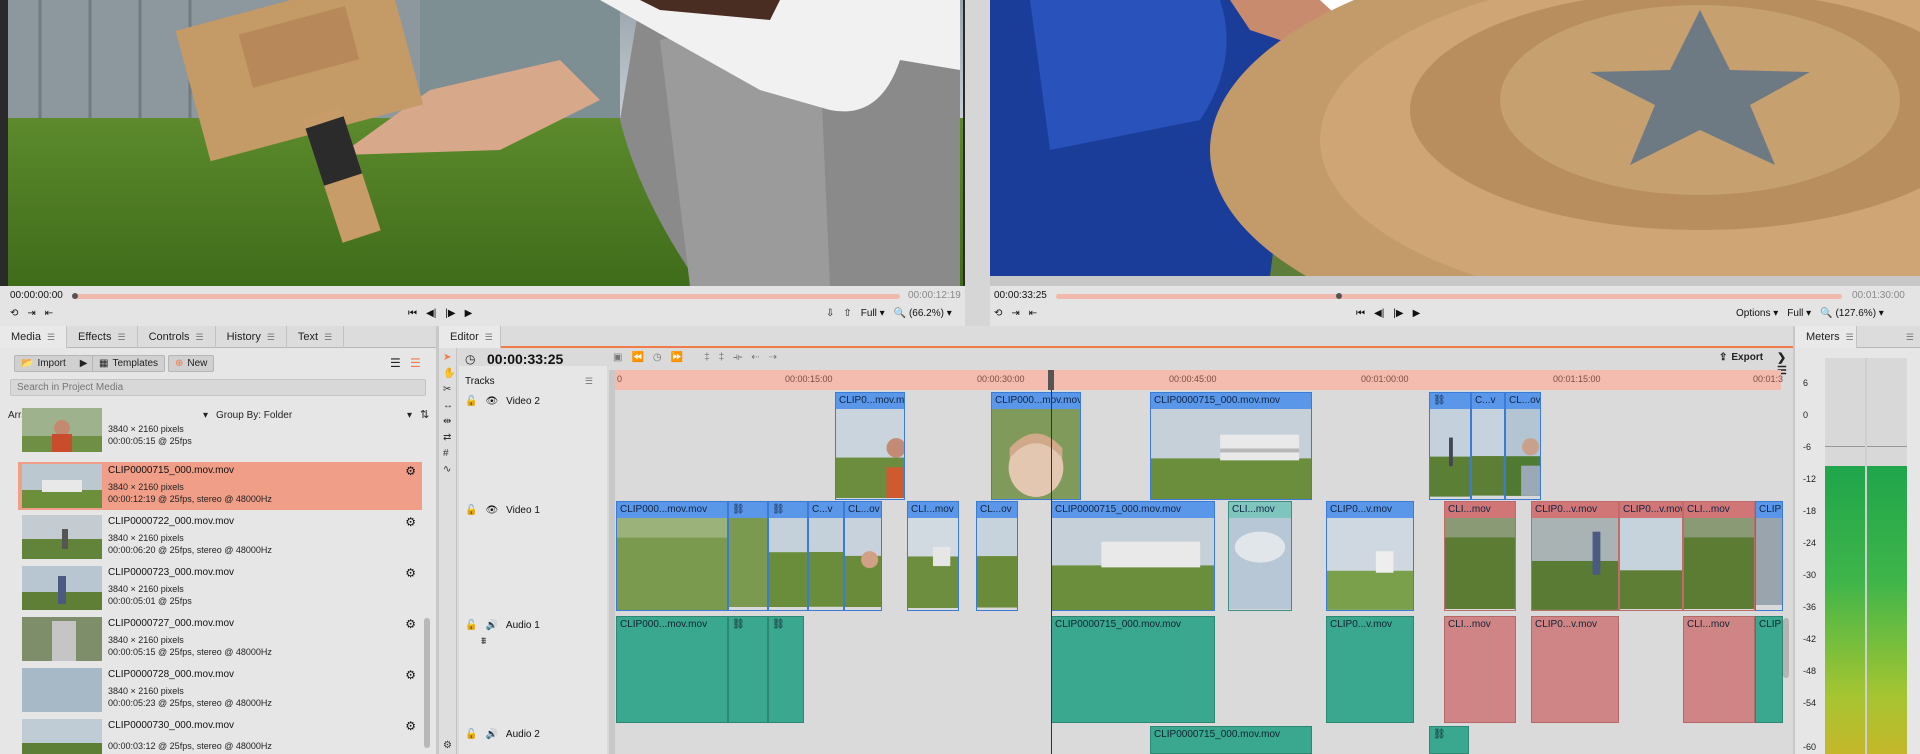 This screenshot has width=1920, height=754. What do you see at coordinates (657, 357) in the screenshot?
I see `history-icon: ◷` at bounding box center [657, 357].